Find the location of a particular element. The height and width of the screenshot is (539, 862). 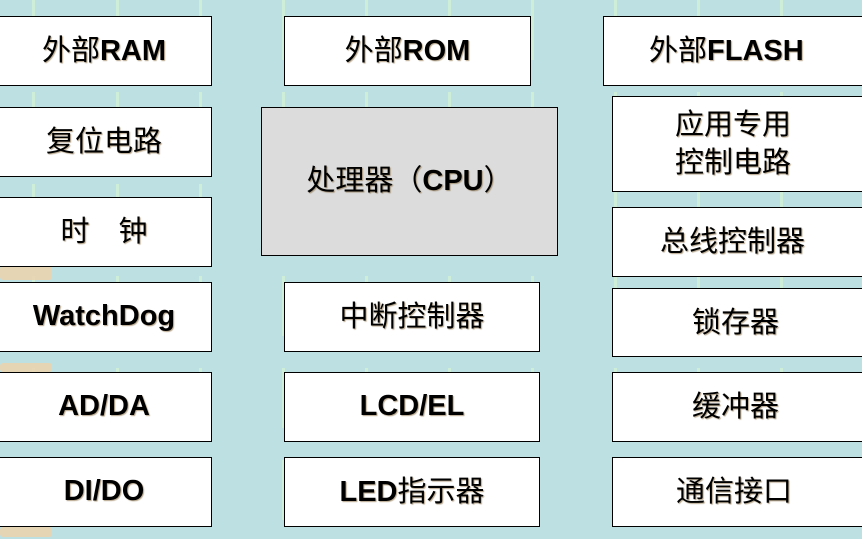

block-bus-controller: 总线控制器 is located at coordinates (737, 242).